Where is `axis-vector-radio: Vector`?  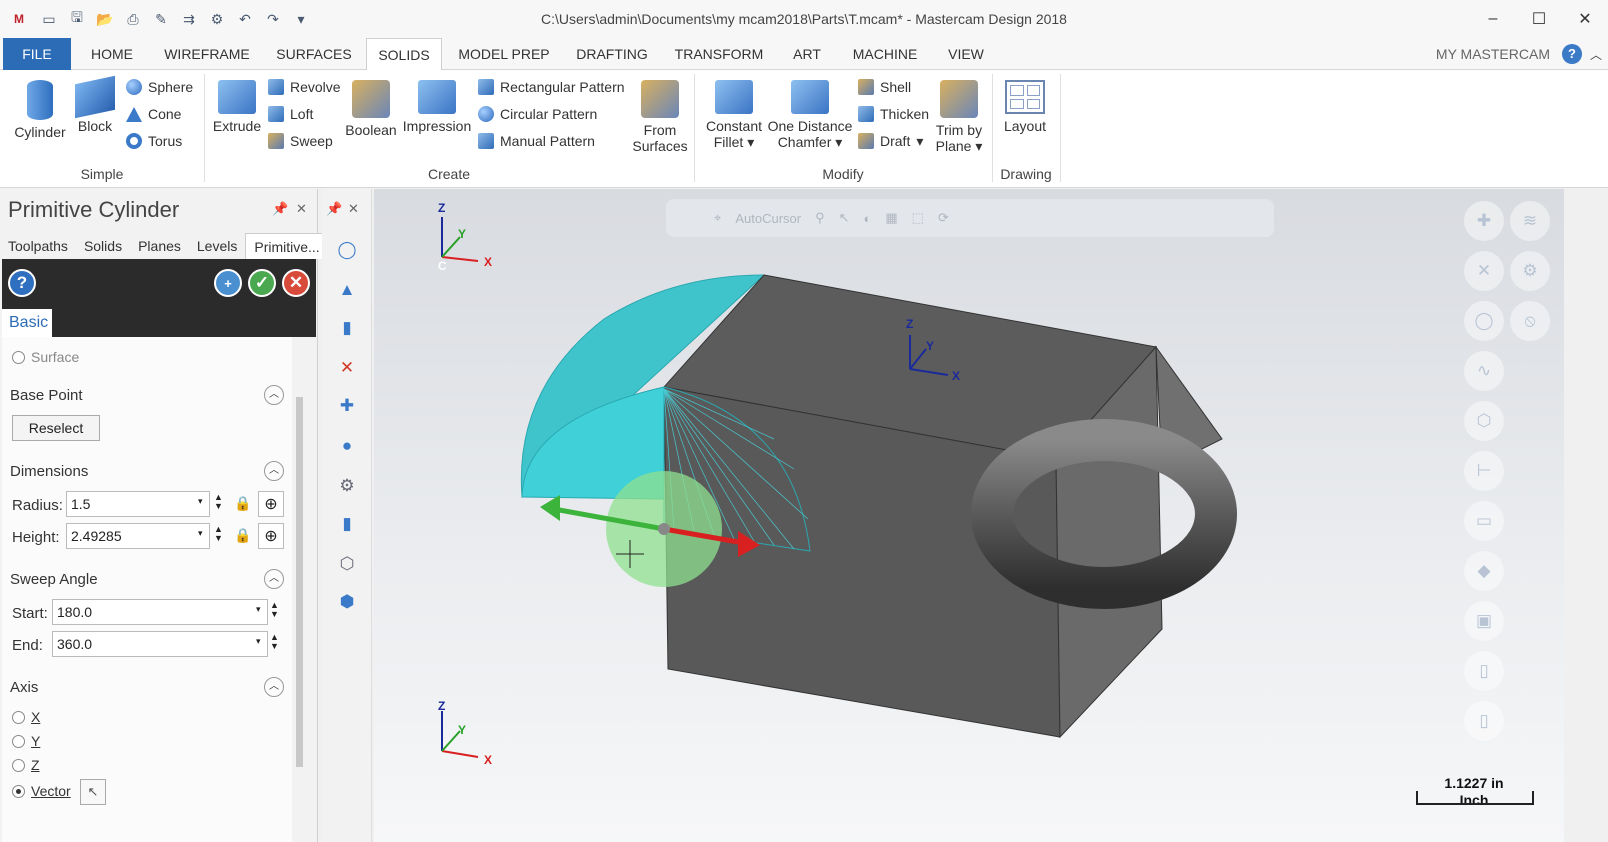
axis-vector-radio: Vector is located at coordinates (41, 791).